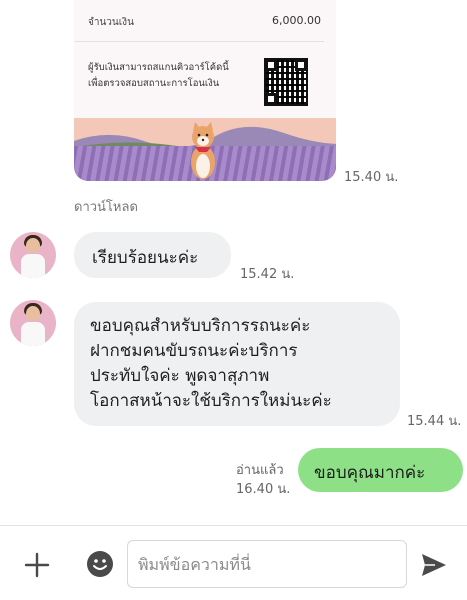 This screenshot has height=600, width=467. I want to click on message-text-line: ขอบคุณสำหรับบริการรถนะค่ะ, so click(200, 326).